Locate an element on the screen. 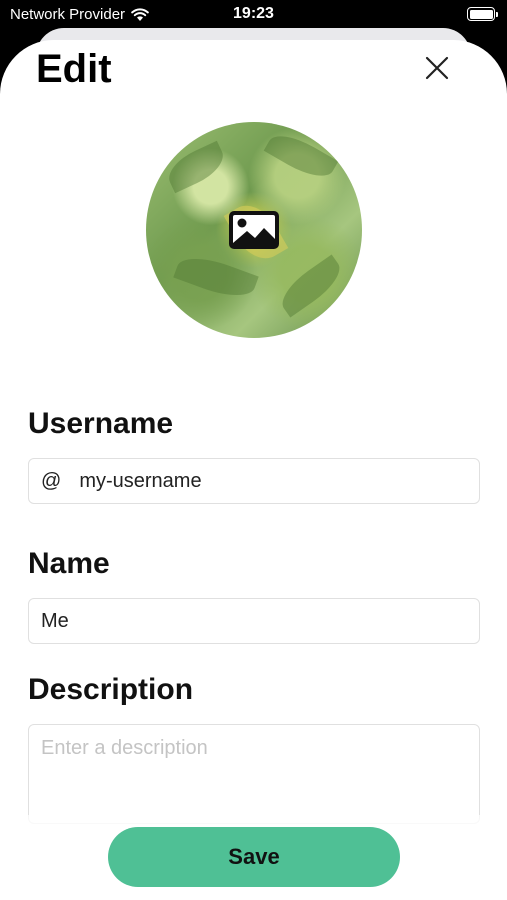 The height and width of the screenshot is (900, 507). battery-icon is located at coordinates (482, 14).